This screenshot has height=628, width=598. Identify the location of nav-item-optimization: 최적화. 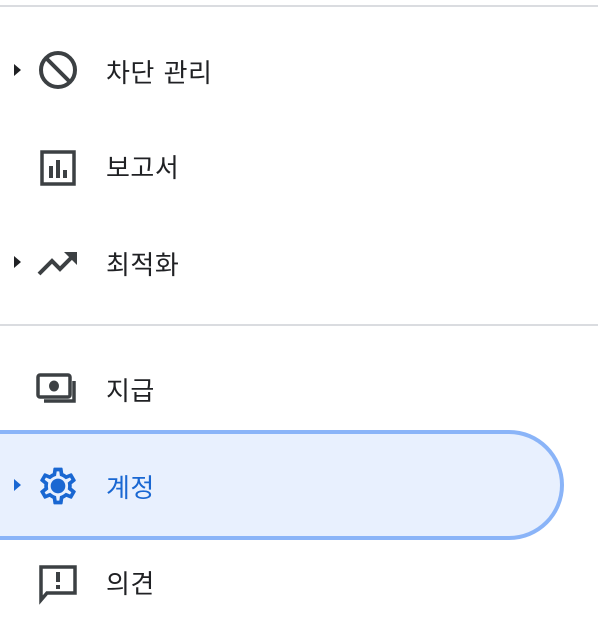
(280, 262).